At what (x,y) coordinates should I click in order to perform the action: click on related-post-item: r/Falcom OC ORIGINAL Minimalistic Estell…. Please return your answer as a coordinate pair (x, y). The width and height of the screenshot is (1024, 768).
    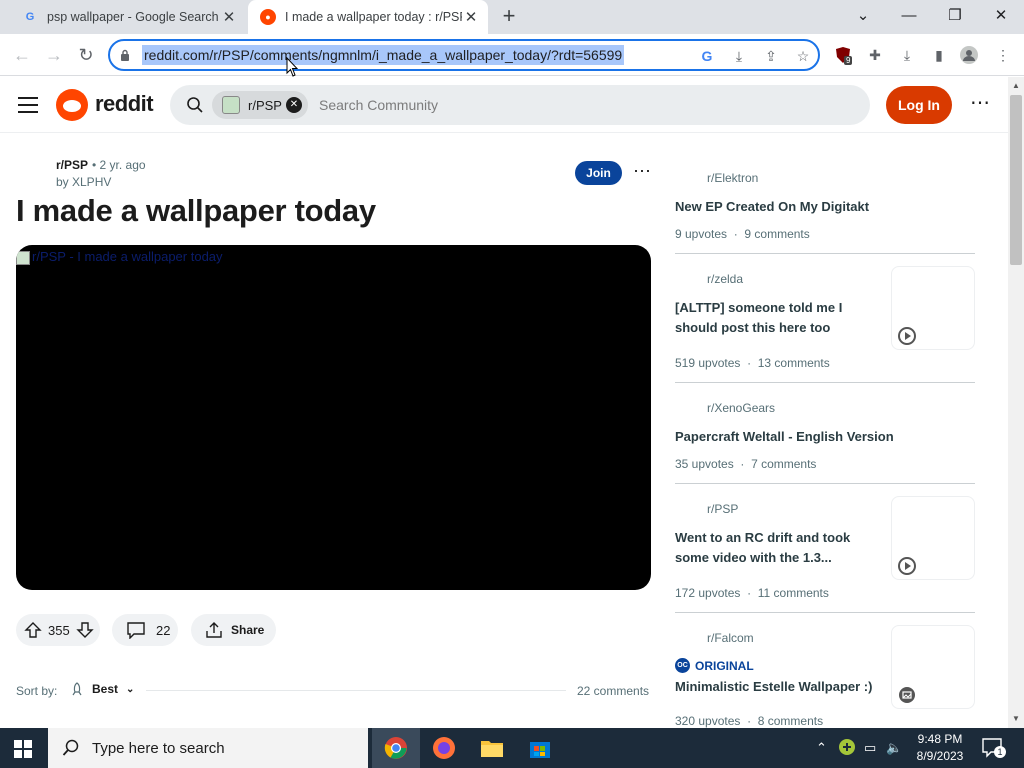
    Looking at the image, I should click on (825, 676).